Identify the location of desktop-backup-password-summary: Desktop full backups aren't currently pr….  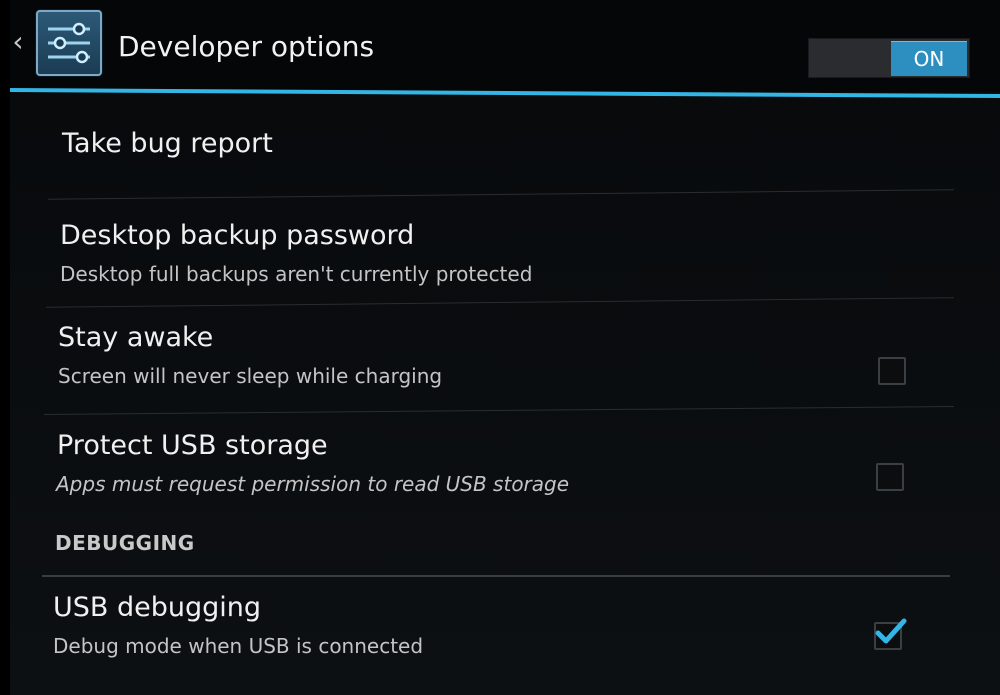
(296, 274).